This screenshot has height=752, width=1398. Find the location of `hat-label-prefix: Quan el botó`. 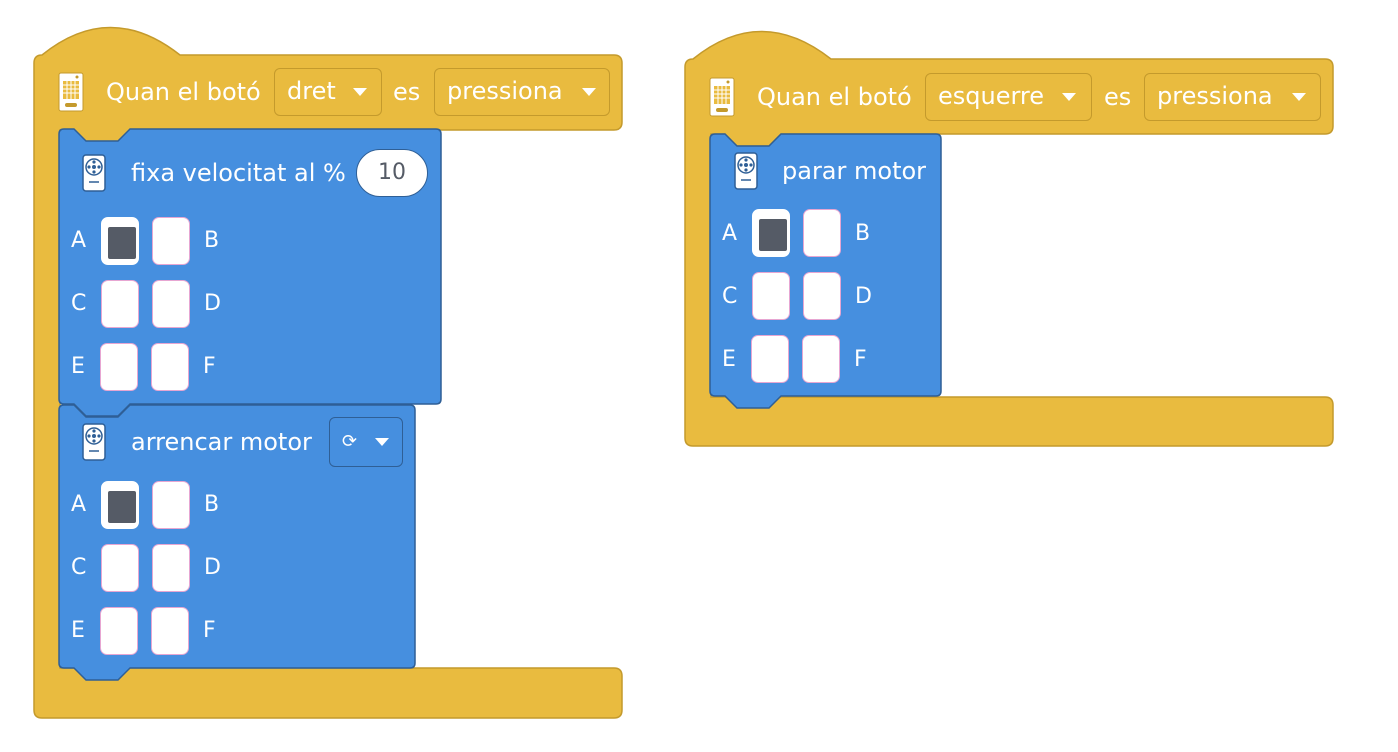

hat-label-prefix: Quan el botó is located at coordinates (834, 97).